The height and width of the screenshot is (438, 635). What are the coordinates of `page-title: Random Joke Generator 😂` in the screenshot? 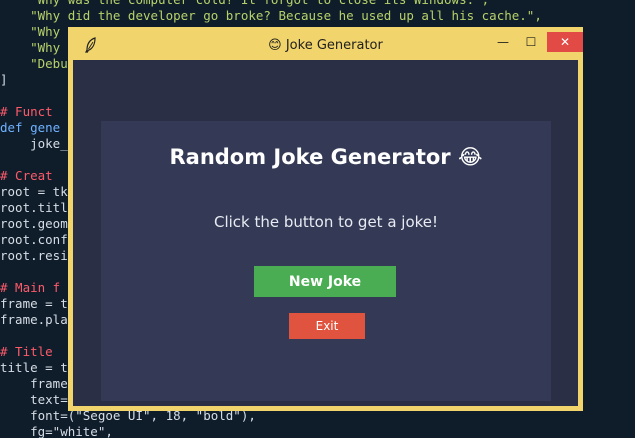 It's located at (326, 157).